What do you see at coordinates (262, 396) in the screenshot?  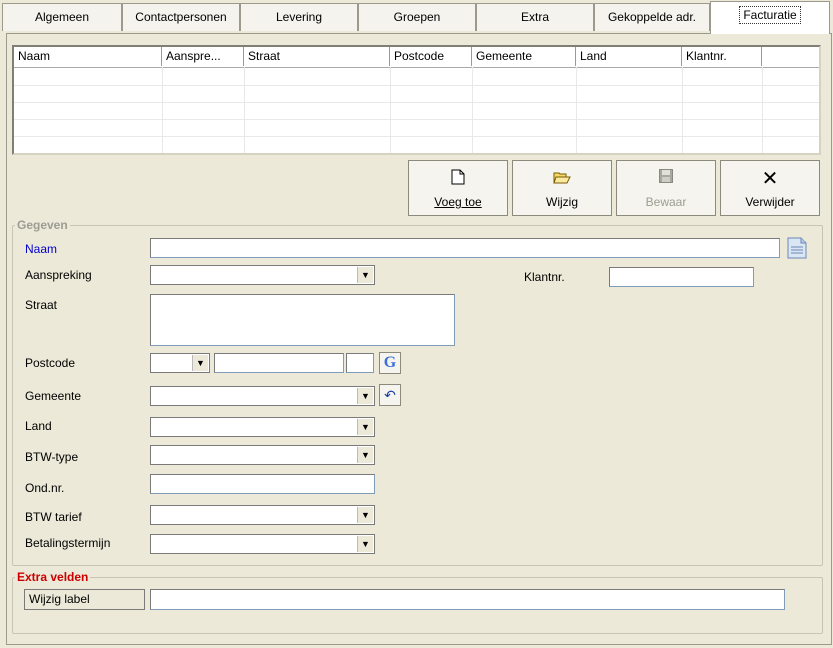 I see `gemeente-select: ▼` at bounding box center [262, 396].